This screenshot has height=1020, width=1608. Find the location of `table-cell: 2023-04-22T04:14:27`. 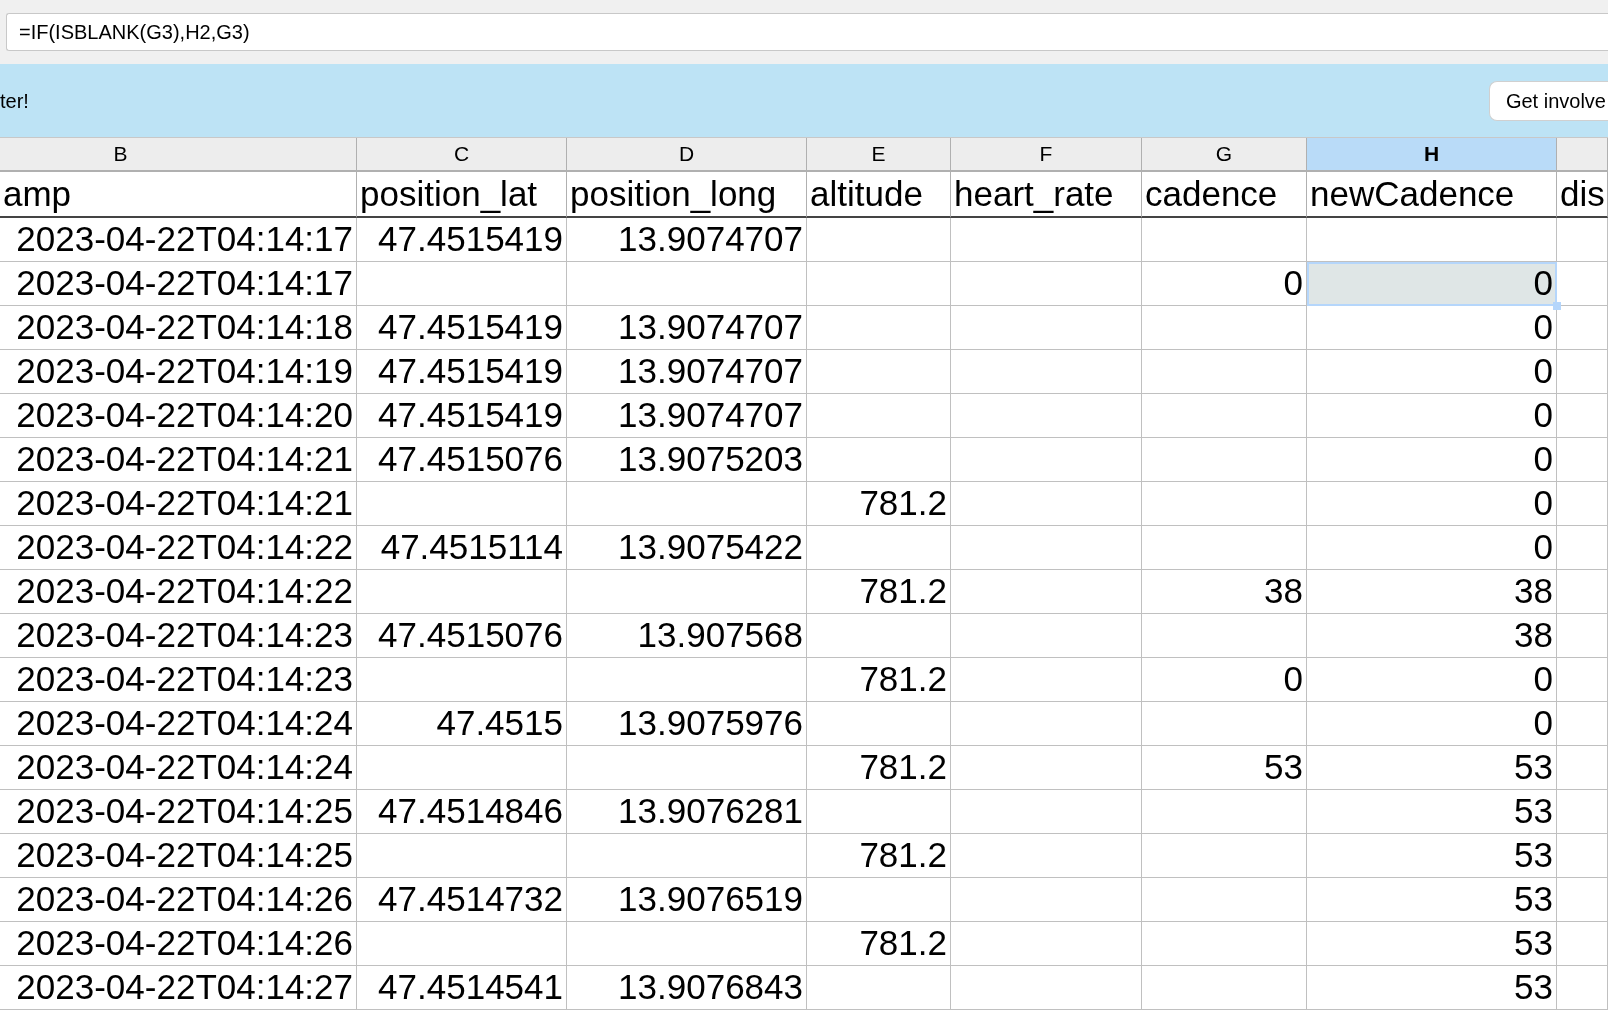

table-cell: 2023-04-22T04:14:27 is located at coordinates (178, 988).